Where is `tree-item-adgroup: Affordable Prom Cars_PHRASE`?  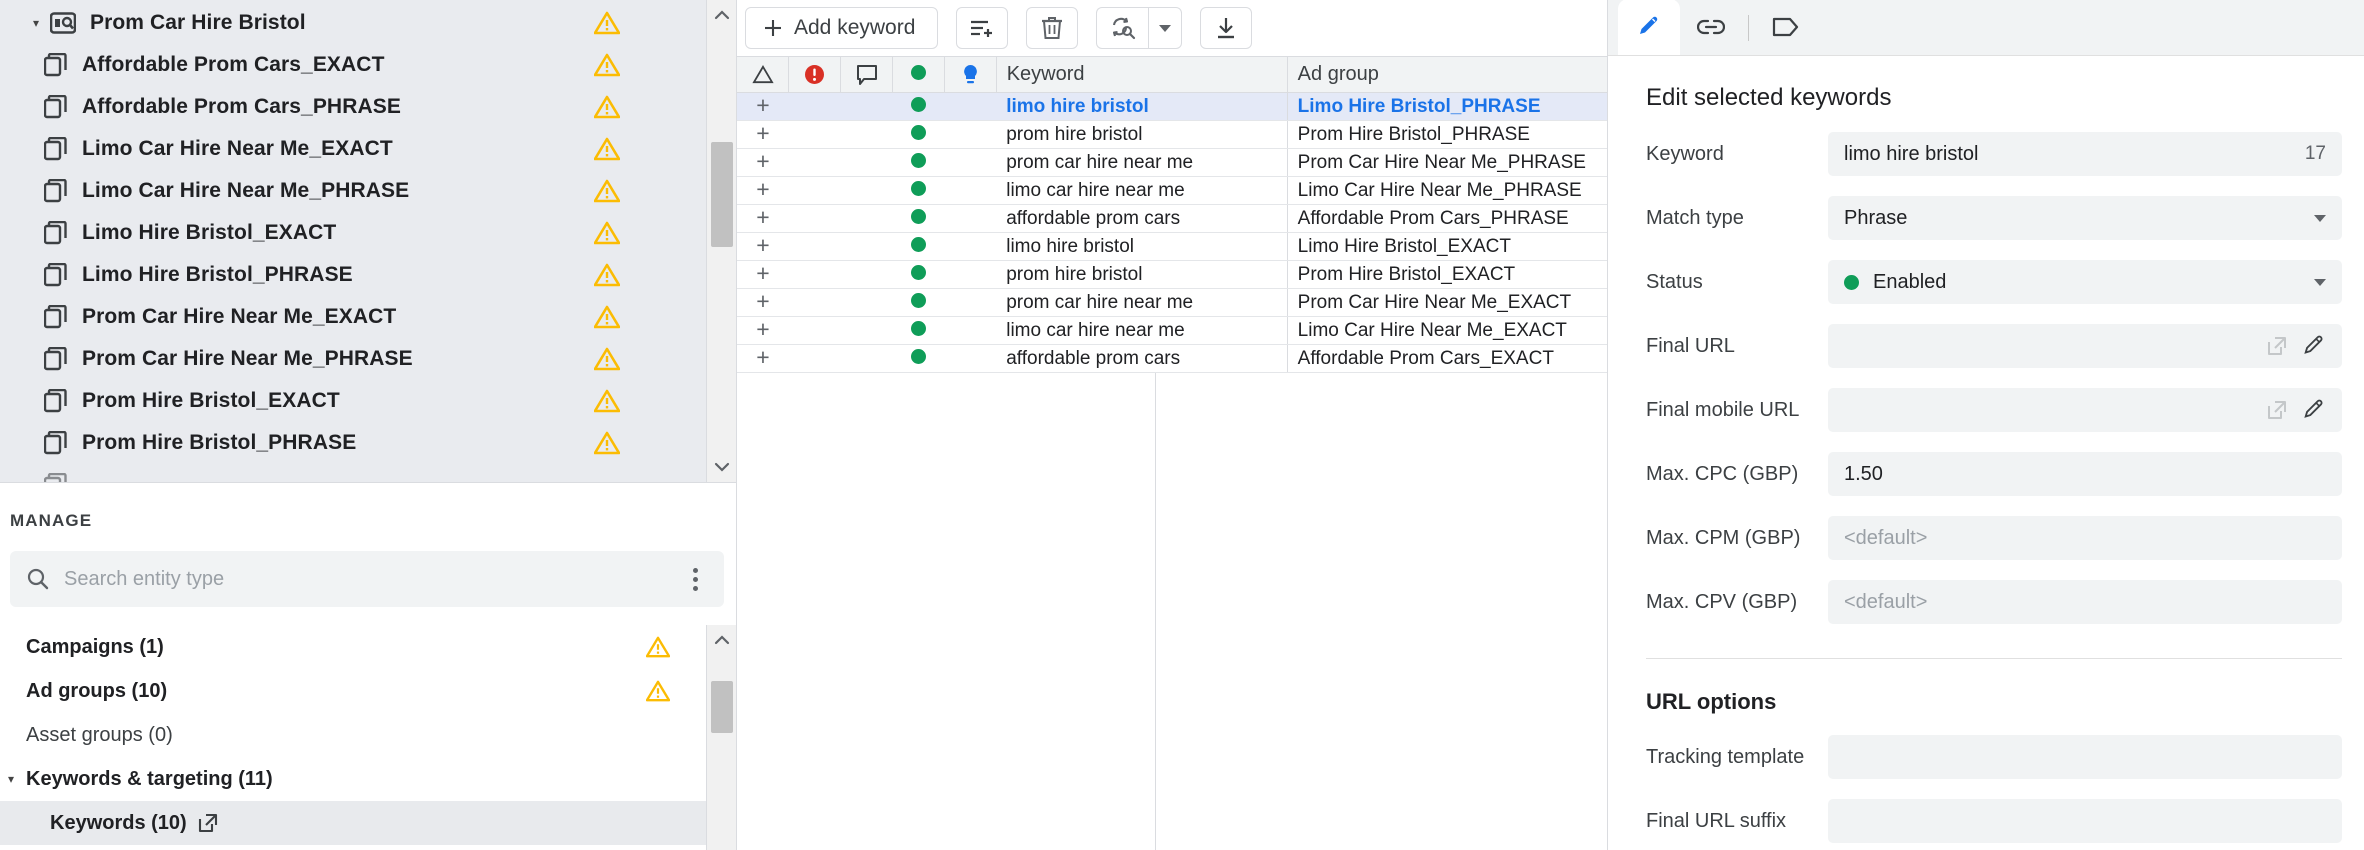 tree-item-adgroup: Affordable Prom Cars_PHRASE is located at coordinates (353, 107).